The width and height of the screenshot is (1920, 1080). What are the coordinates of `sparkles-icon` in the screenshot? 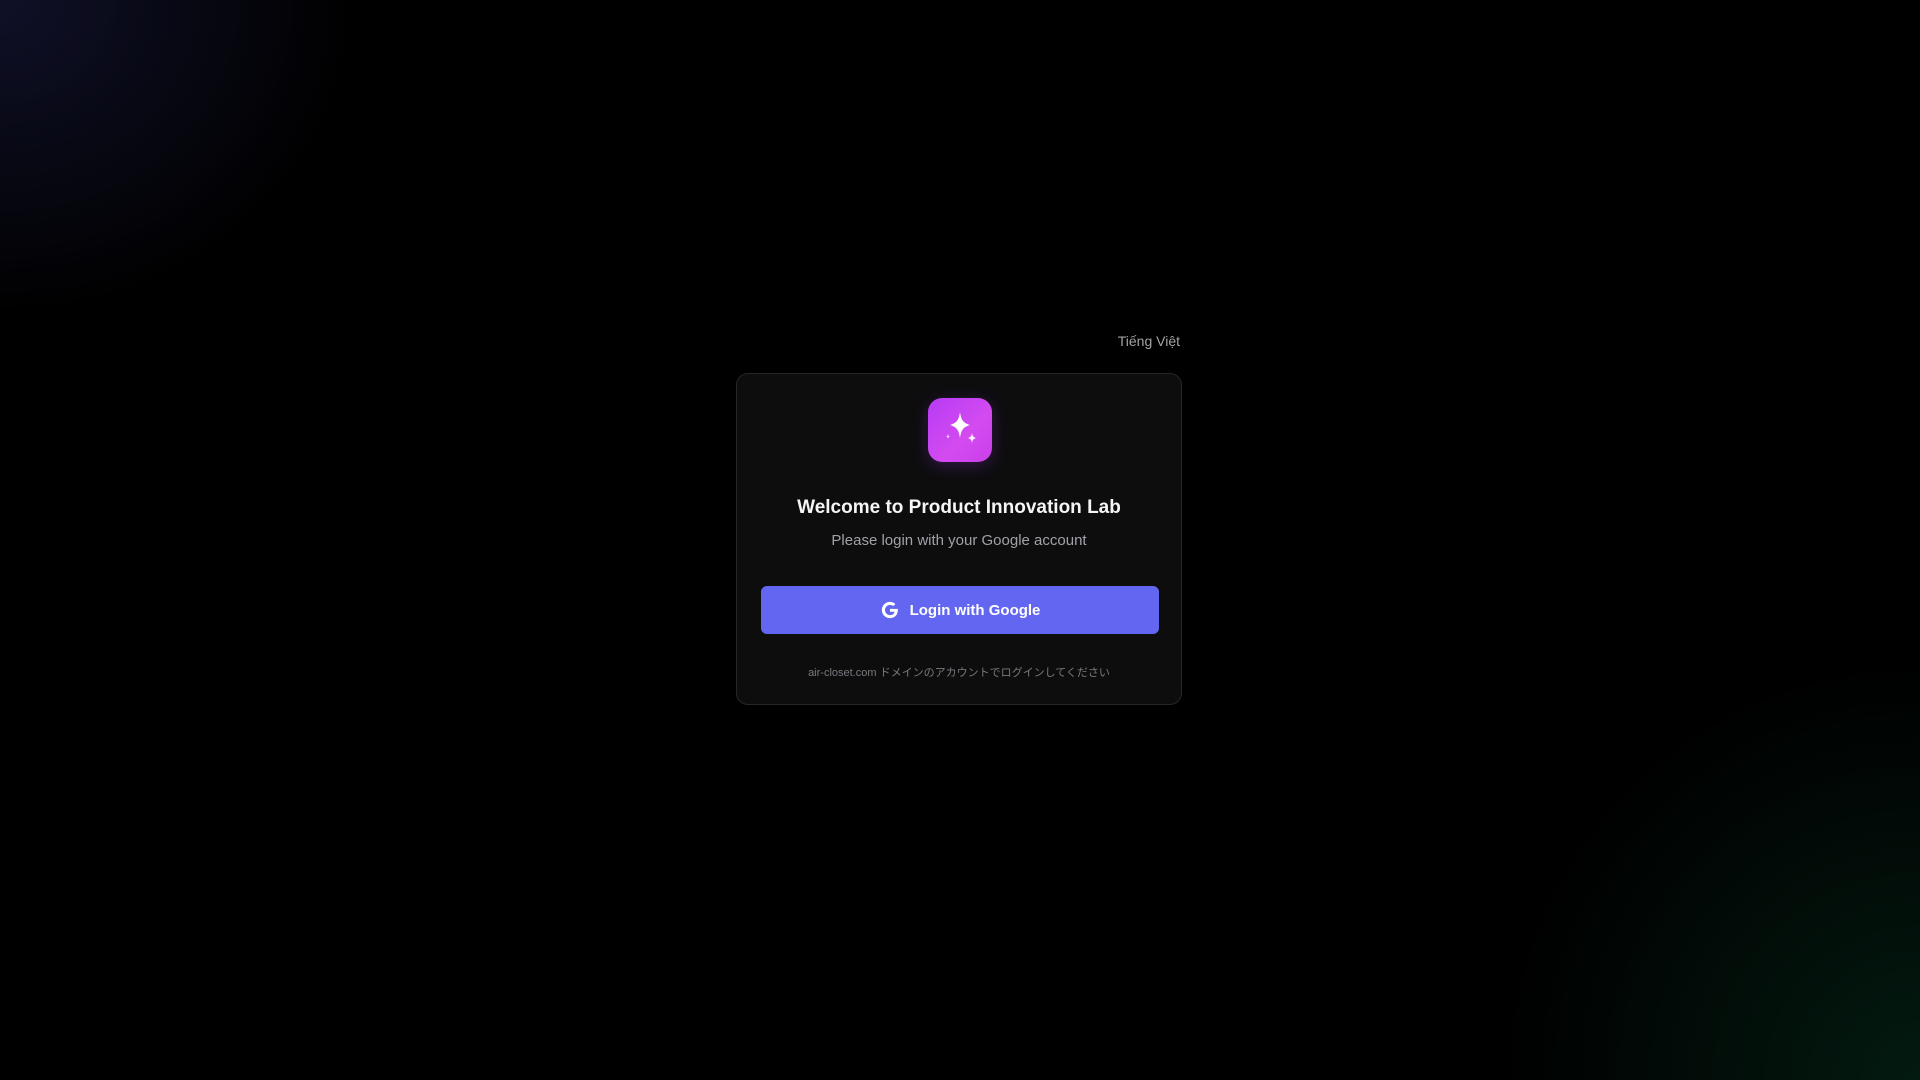 It's located at (961, 427).